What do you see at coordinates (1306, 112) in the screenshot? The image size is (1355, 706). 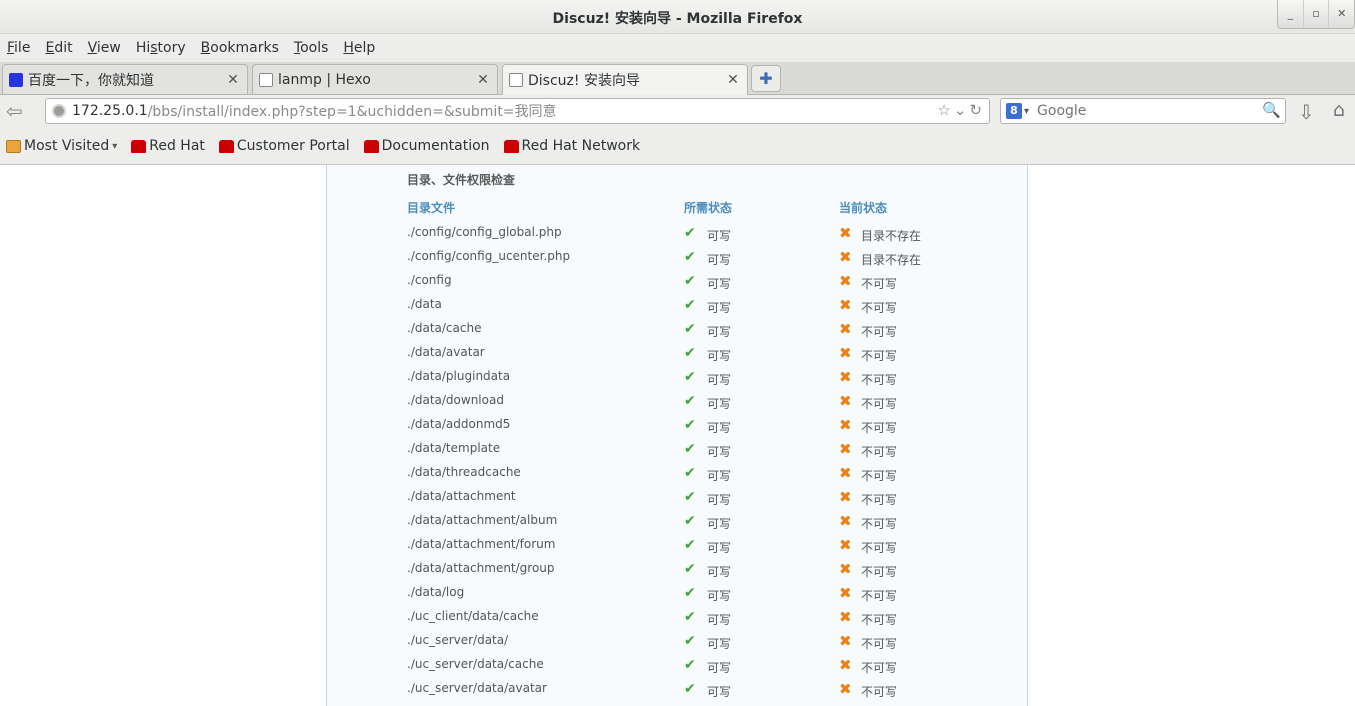 I see `download-arrow-icon: ⇩` at bounding box center [1306, 112].